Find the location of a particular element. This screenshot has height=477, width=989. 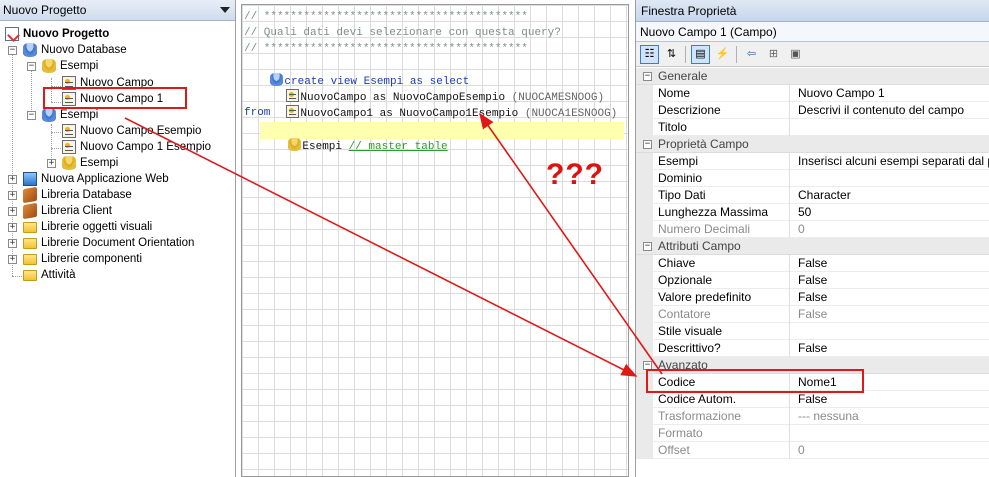

property-value: Nuovo Campo 1 is located at coordinates (841, 93).